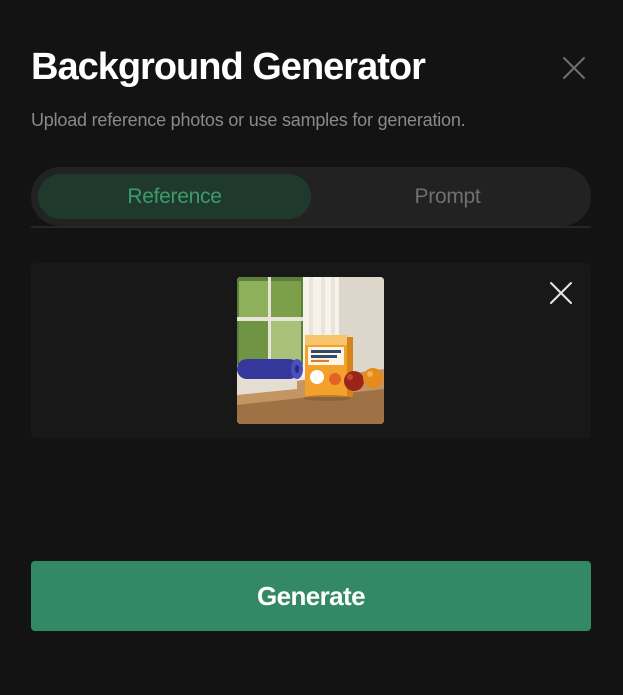  What do you see at coordinates (174, 196) in the screenshot?
I see `tab-reference: Reference` at bounding box center [174, 196].